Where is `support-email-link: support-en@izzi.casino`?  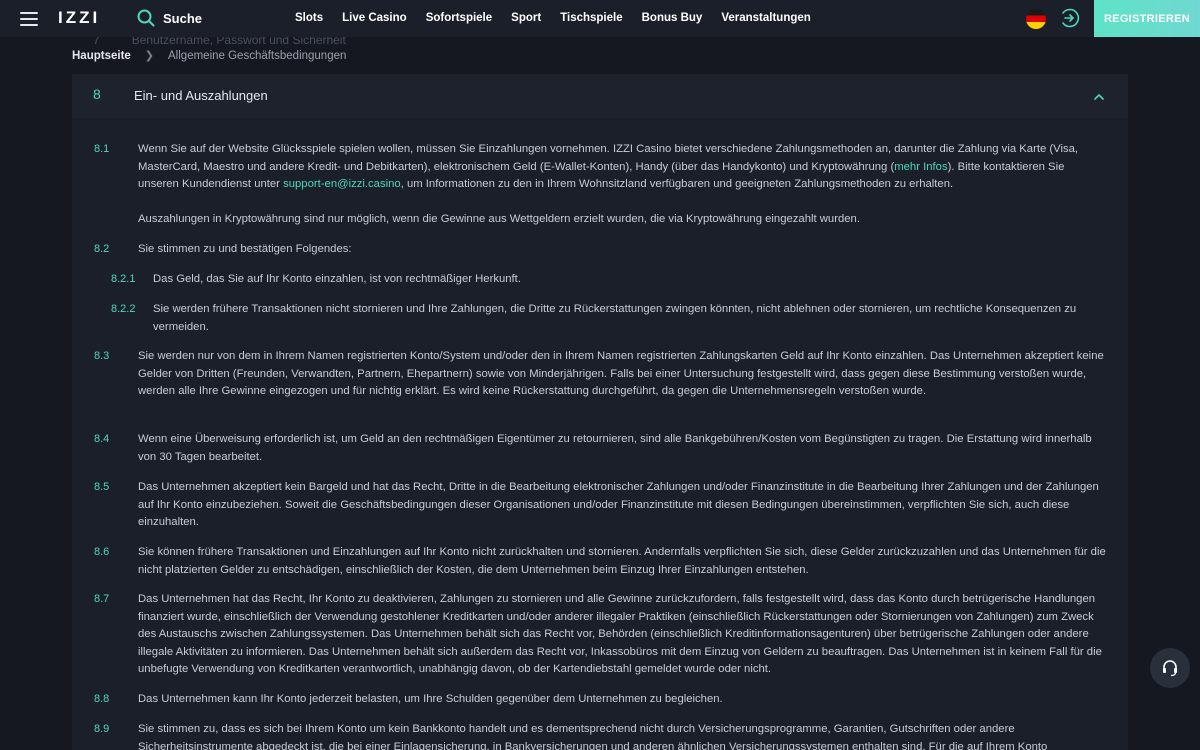 support-email-link: support-en@izzi.casino is located at coordinates (342, 184).